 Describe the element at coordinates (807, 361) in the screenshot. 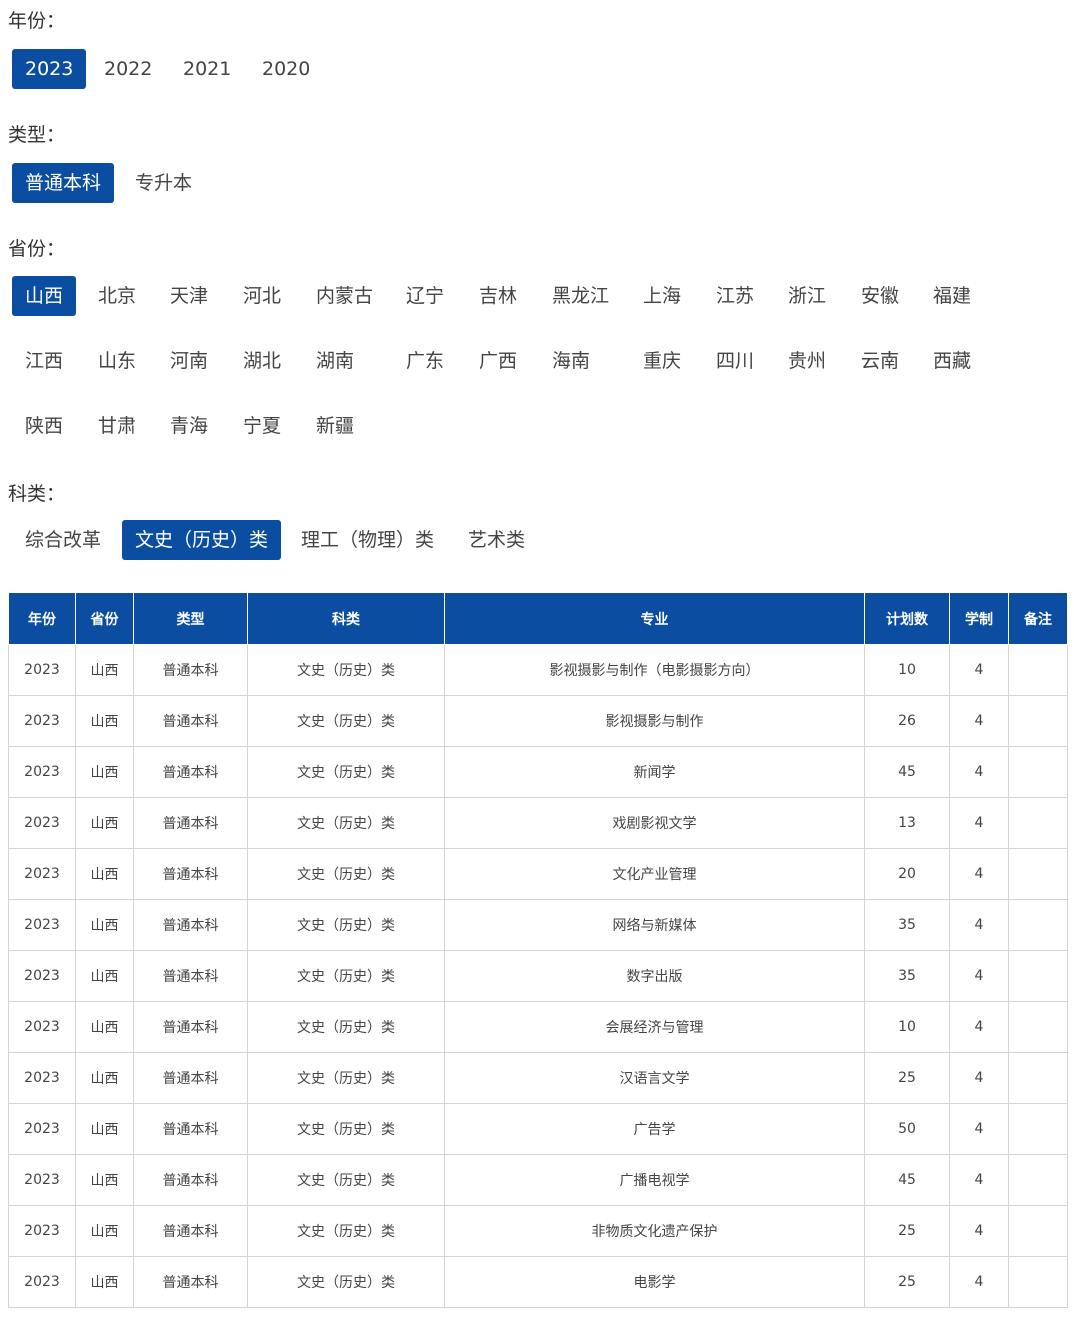

I see `province-option: 贵州` at that location.